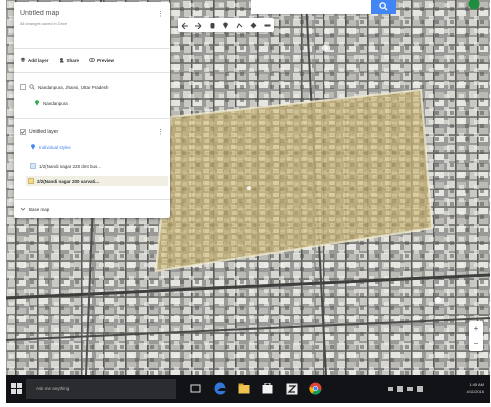  What do you see at coordinates (476, 384) in the screenshot?
I see `time: 1:45 AM` at bounding box center [476, 384].